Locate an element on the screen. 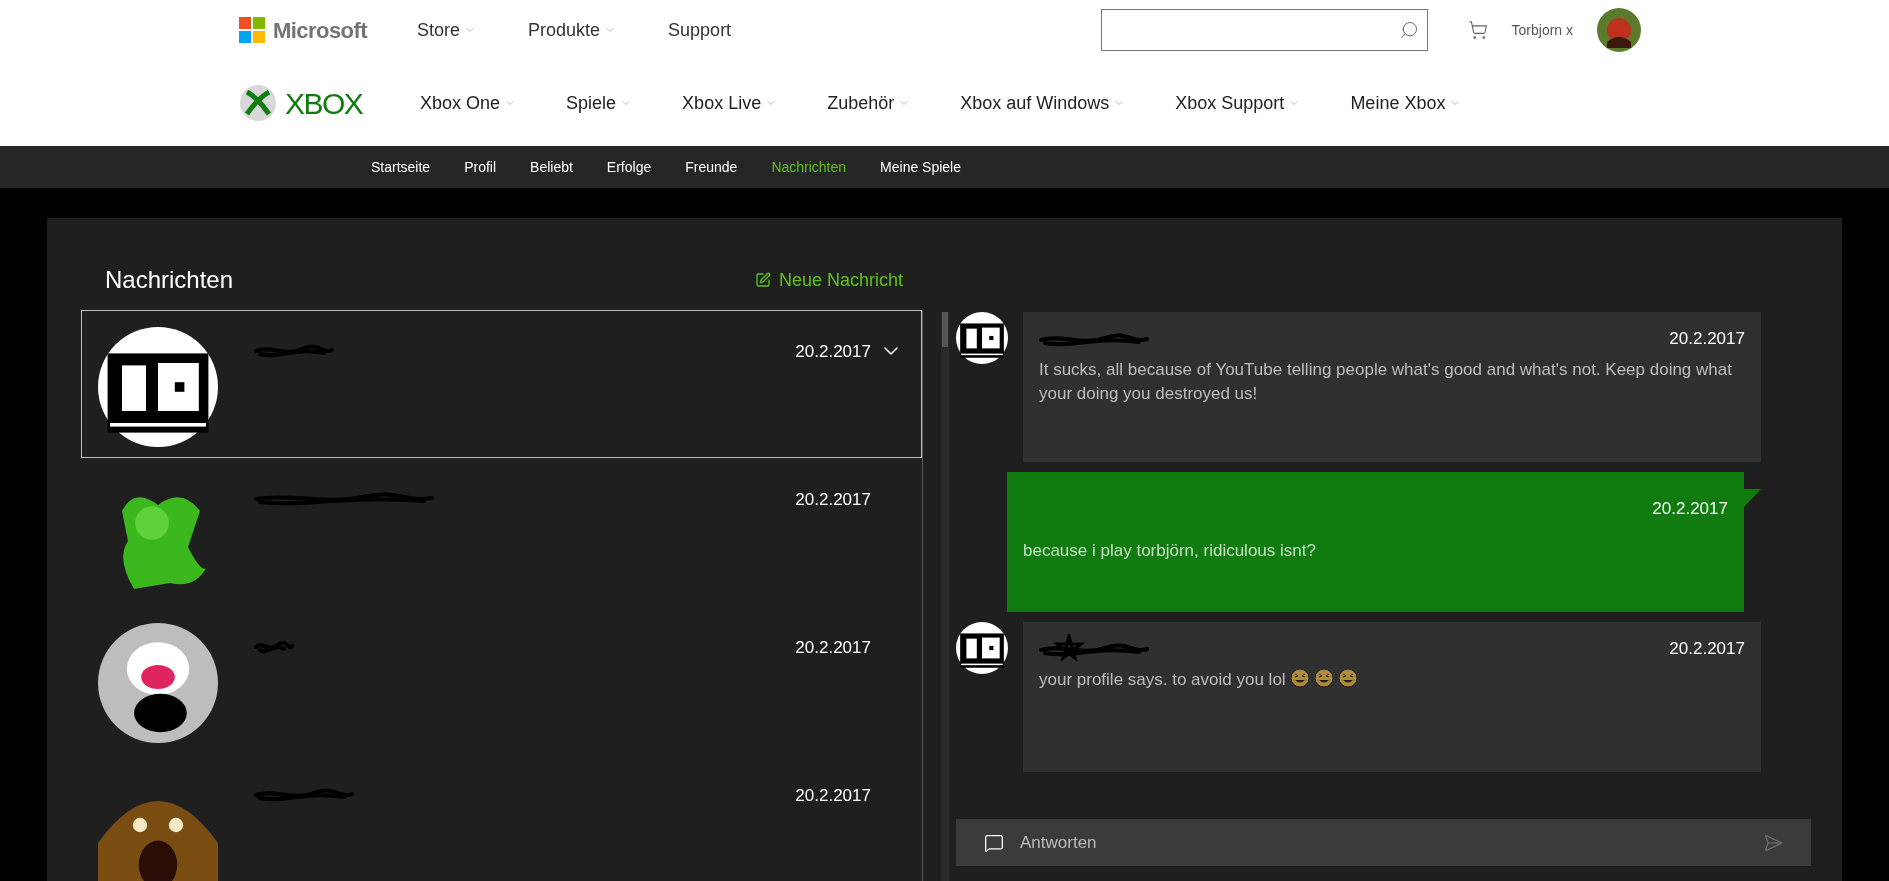  sub-nav-tab: Meine Spiele is located at coordinates (920, 167).